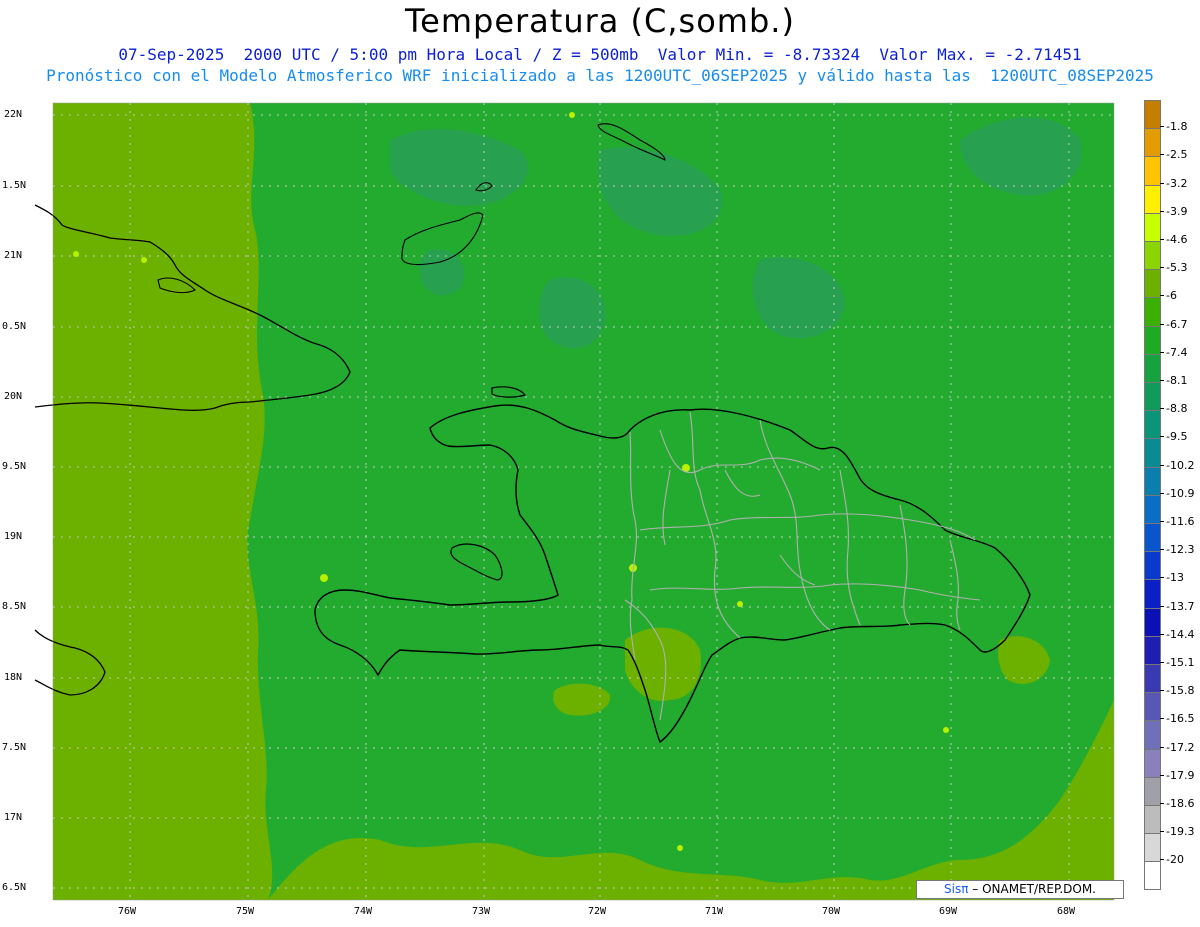 The image size is (1200, 927). Describe the element at coordinates (1173, 352) in the screenshot. I see `legend-label: -7.4` at that location.